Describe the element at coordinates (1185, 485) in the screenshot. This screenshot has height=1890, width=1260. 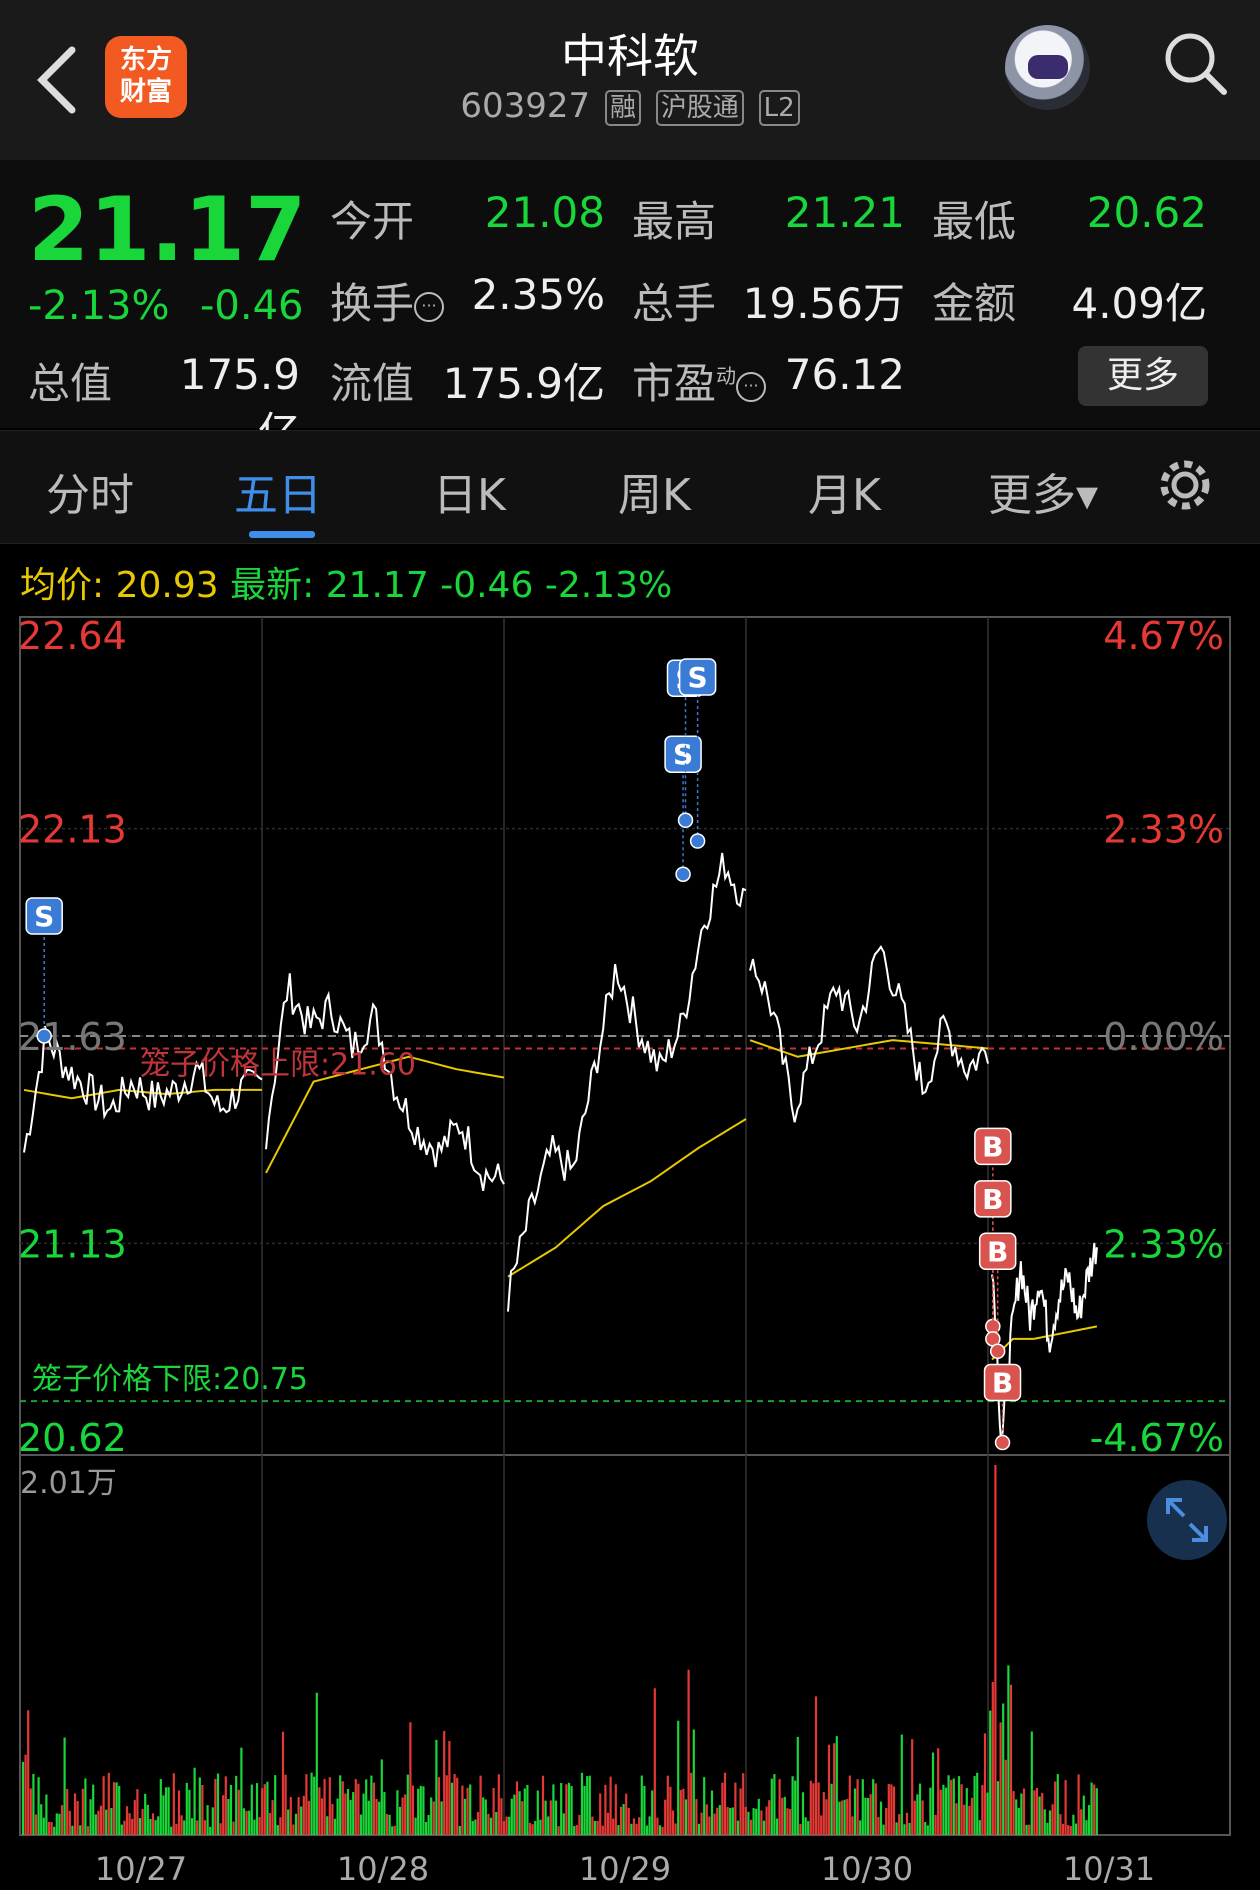
I see `gear-icon` at that location.